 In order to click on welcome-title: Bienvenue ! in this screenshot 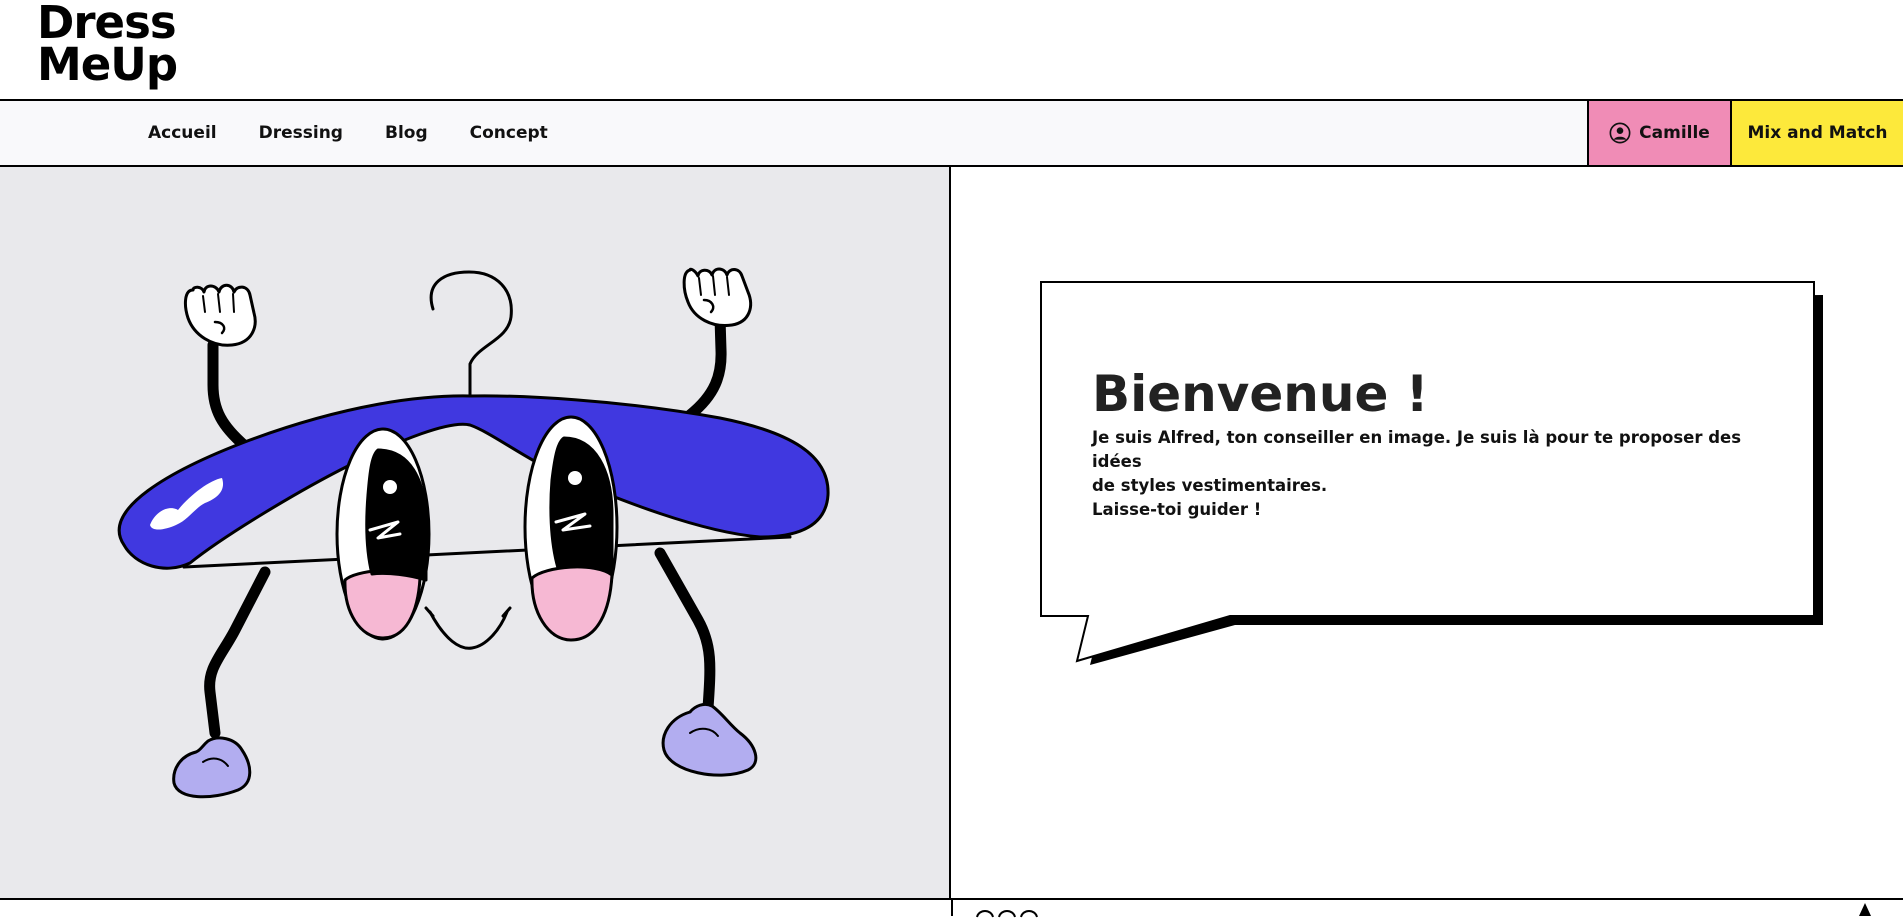, I will do `click(1260, 394)`.